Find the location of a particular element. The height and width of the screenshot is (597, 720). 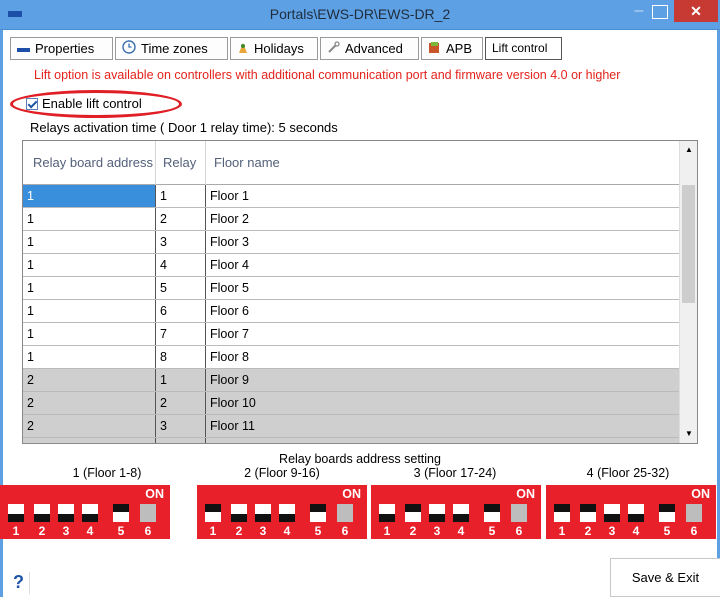

table-row: 1 5 Floor 5 is located at coordinates (359, 288).